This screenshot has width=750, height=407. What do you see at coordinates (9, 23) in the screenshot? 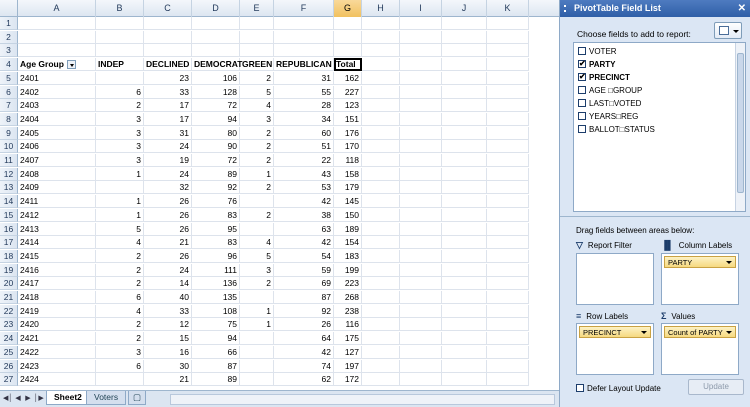
I see `row-header: 1` at bounding box center [9, 23].